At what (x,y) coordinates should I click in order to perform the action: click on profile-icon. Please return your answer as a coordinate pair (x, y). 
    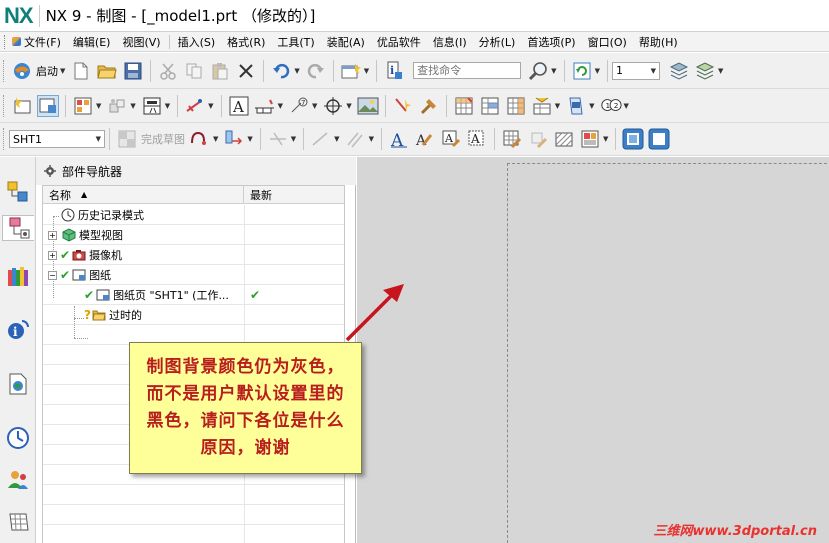
    Looking at the image, I should click on (200, 139).